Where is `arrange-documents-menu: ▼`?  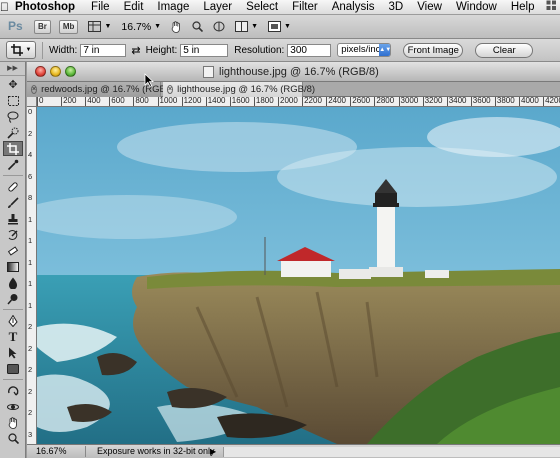 arrange-documents-menu: ▼ is located at coordinates (246, 27).